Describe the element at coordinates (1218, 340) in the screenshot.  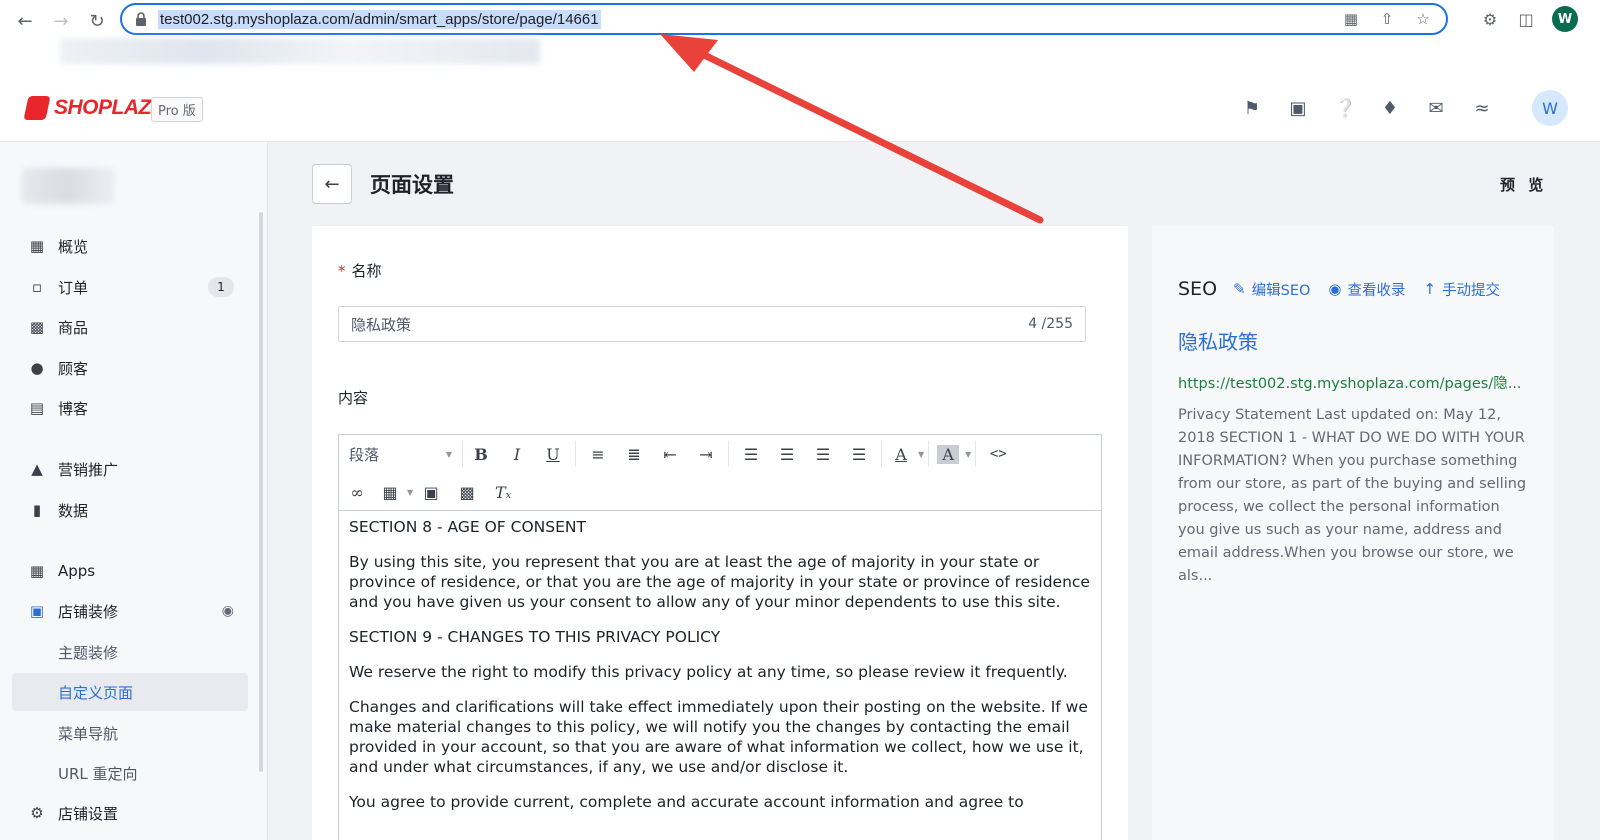
I see `seo-page-title: 隐私政策` at that location.